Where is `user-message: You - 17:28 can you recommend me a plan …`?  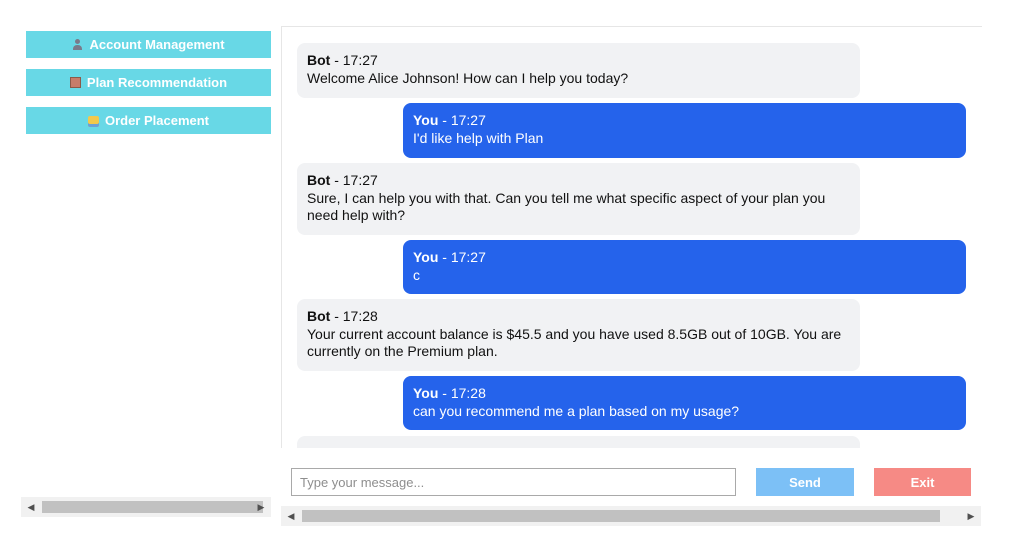 user-message: You - 17:28 can you recommend me a plan … is located at coordinates (684, 403).